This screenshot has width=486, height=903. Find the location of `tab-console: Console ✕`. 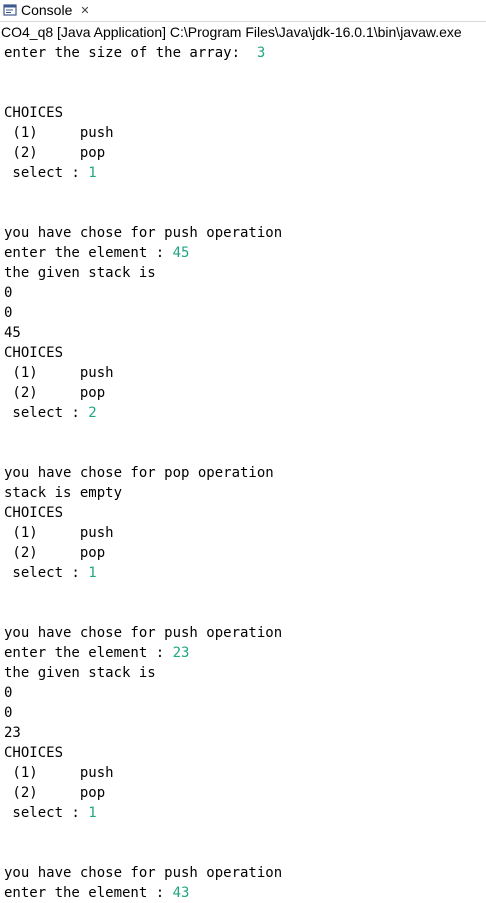

tab-console: Console ✕ is located at coordinates (45, 10).